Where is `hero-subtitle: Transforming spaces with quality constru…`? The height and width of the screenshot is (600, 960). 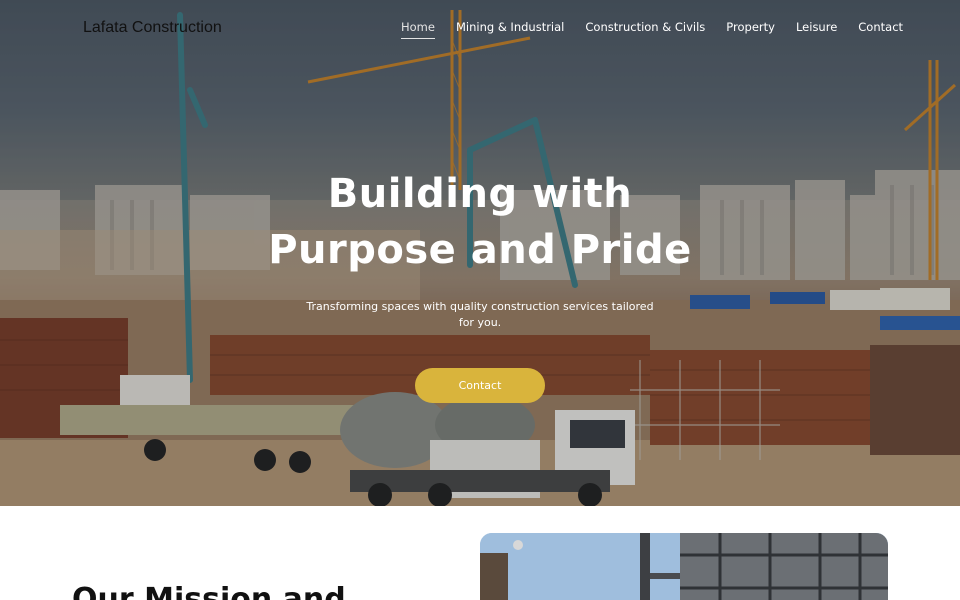
hero-subtitle: Transforming spaces with quality constru… is located at coordinates (480, 314).